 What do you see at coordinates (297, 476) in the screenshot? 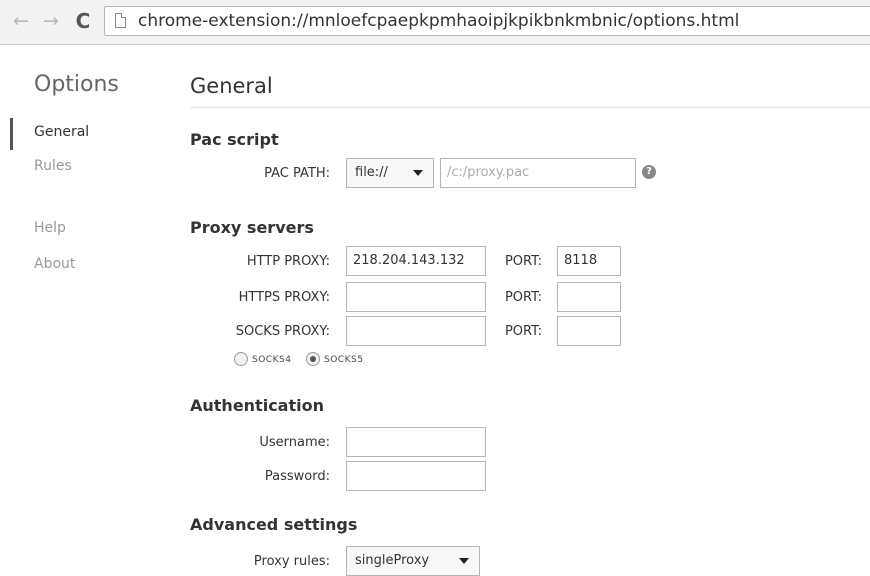
I see `password-label: Password:` at bounding box center [297, 476].